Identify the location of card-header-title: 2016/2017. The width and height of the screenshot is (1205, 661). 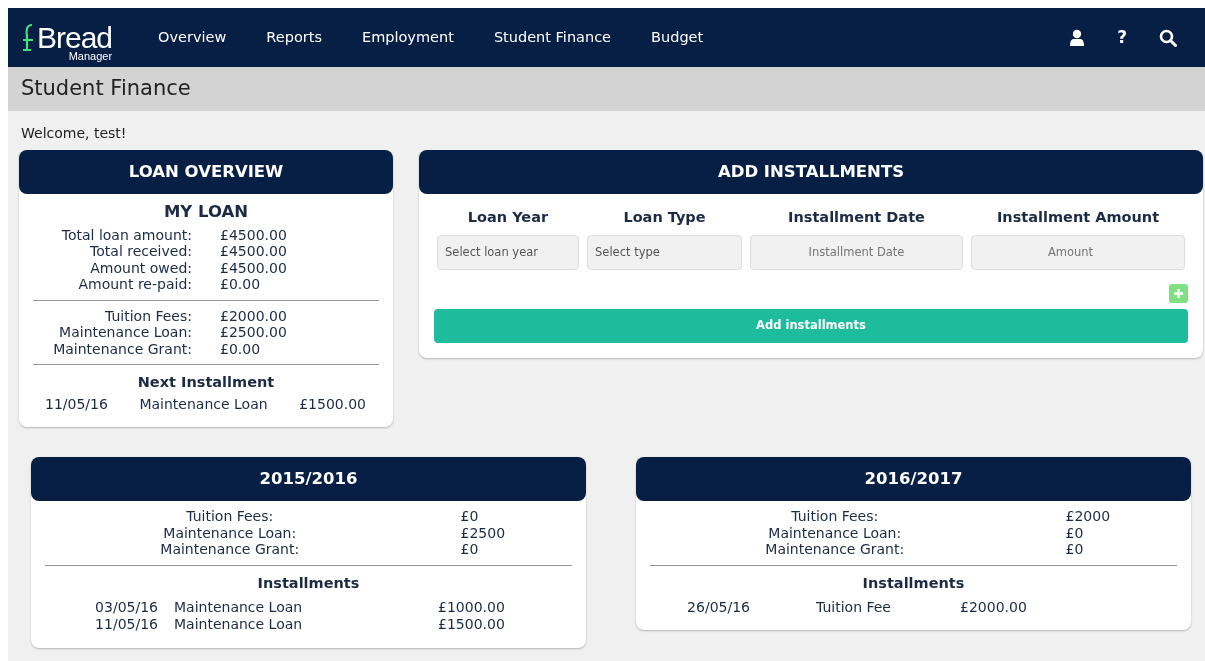
(913, 478).